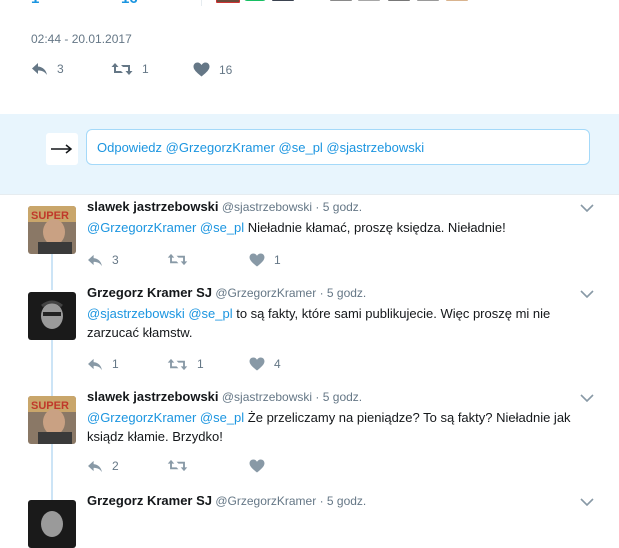 This screenshot has width=619, height=548. Describe the element at coordinates (103, 466) in the screenshot. I see `reply-button: 2` at that location.